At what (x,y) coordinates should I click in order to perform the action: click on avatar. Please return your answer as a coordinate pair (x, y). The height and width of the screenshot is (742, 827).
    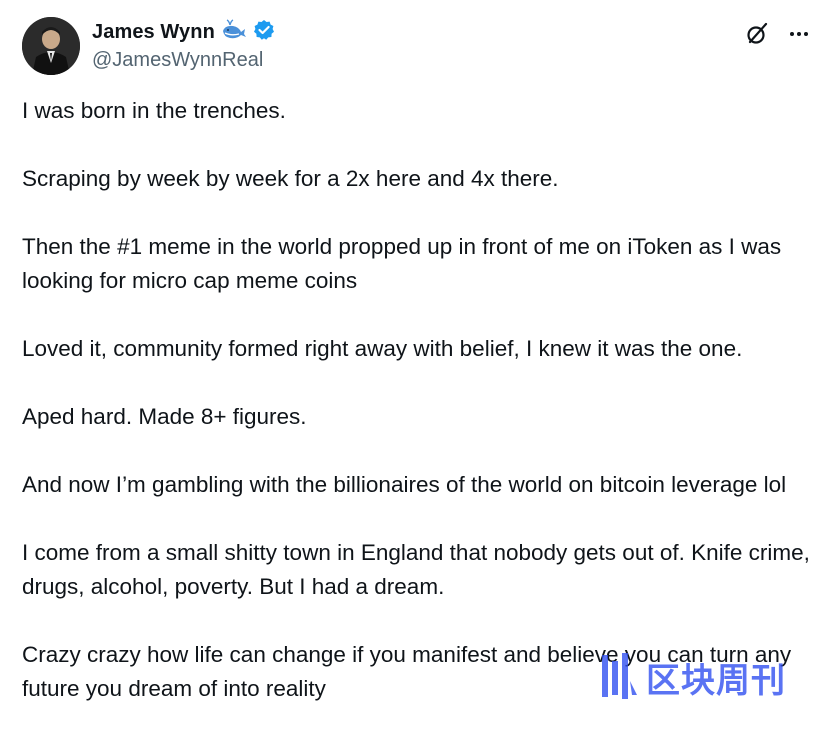
    Looking at the image, I should click on (51, 46).